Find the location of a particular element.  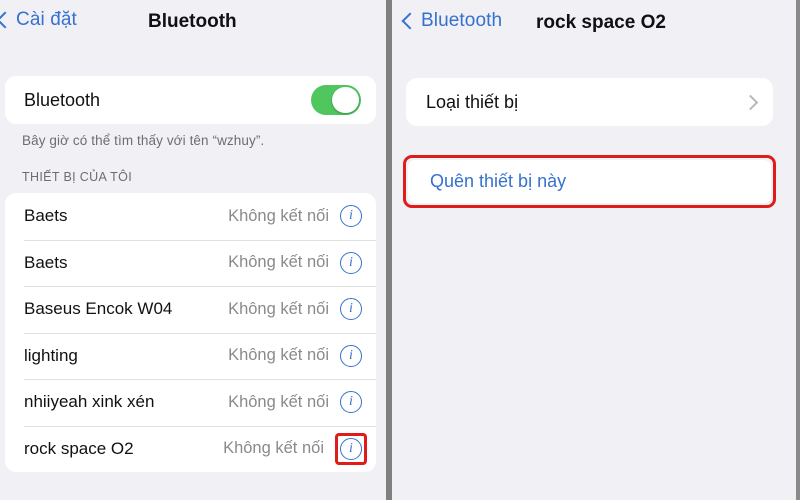

device-name: Baseus Encok W04 is located at coordinates (98, 309).